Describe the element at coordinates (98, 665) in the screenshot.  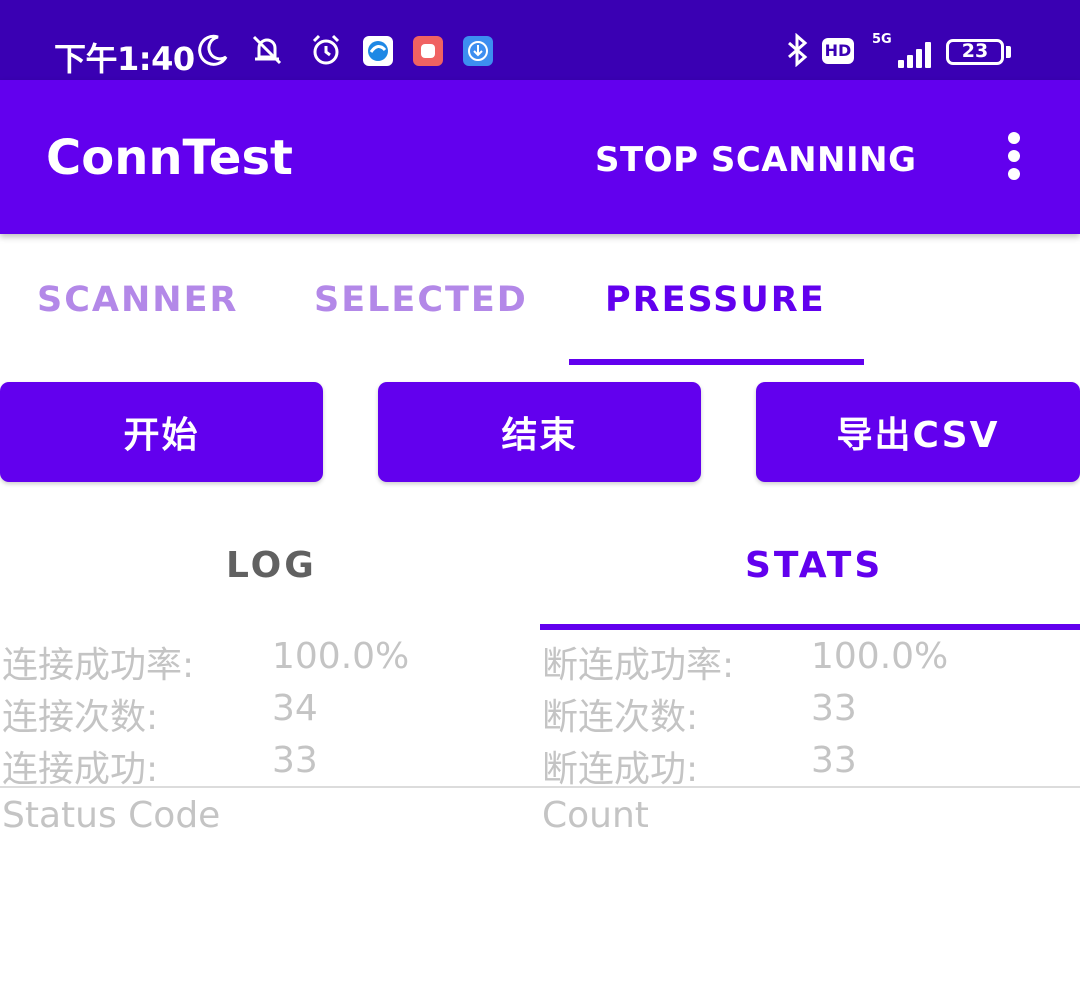
I see `connect-success-rate-label: 连接成功率:` at that location.